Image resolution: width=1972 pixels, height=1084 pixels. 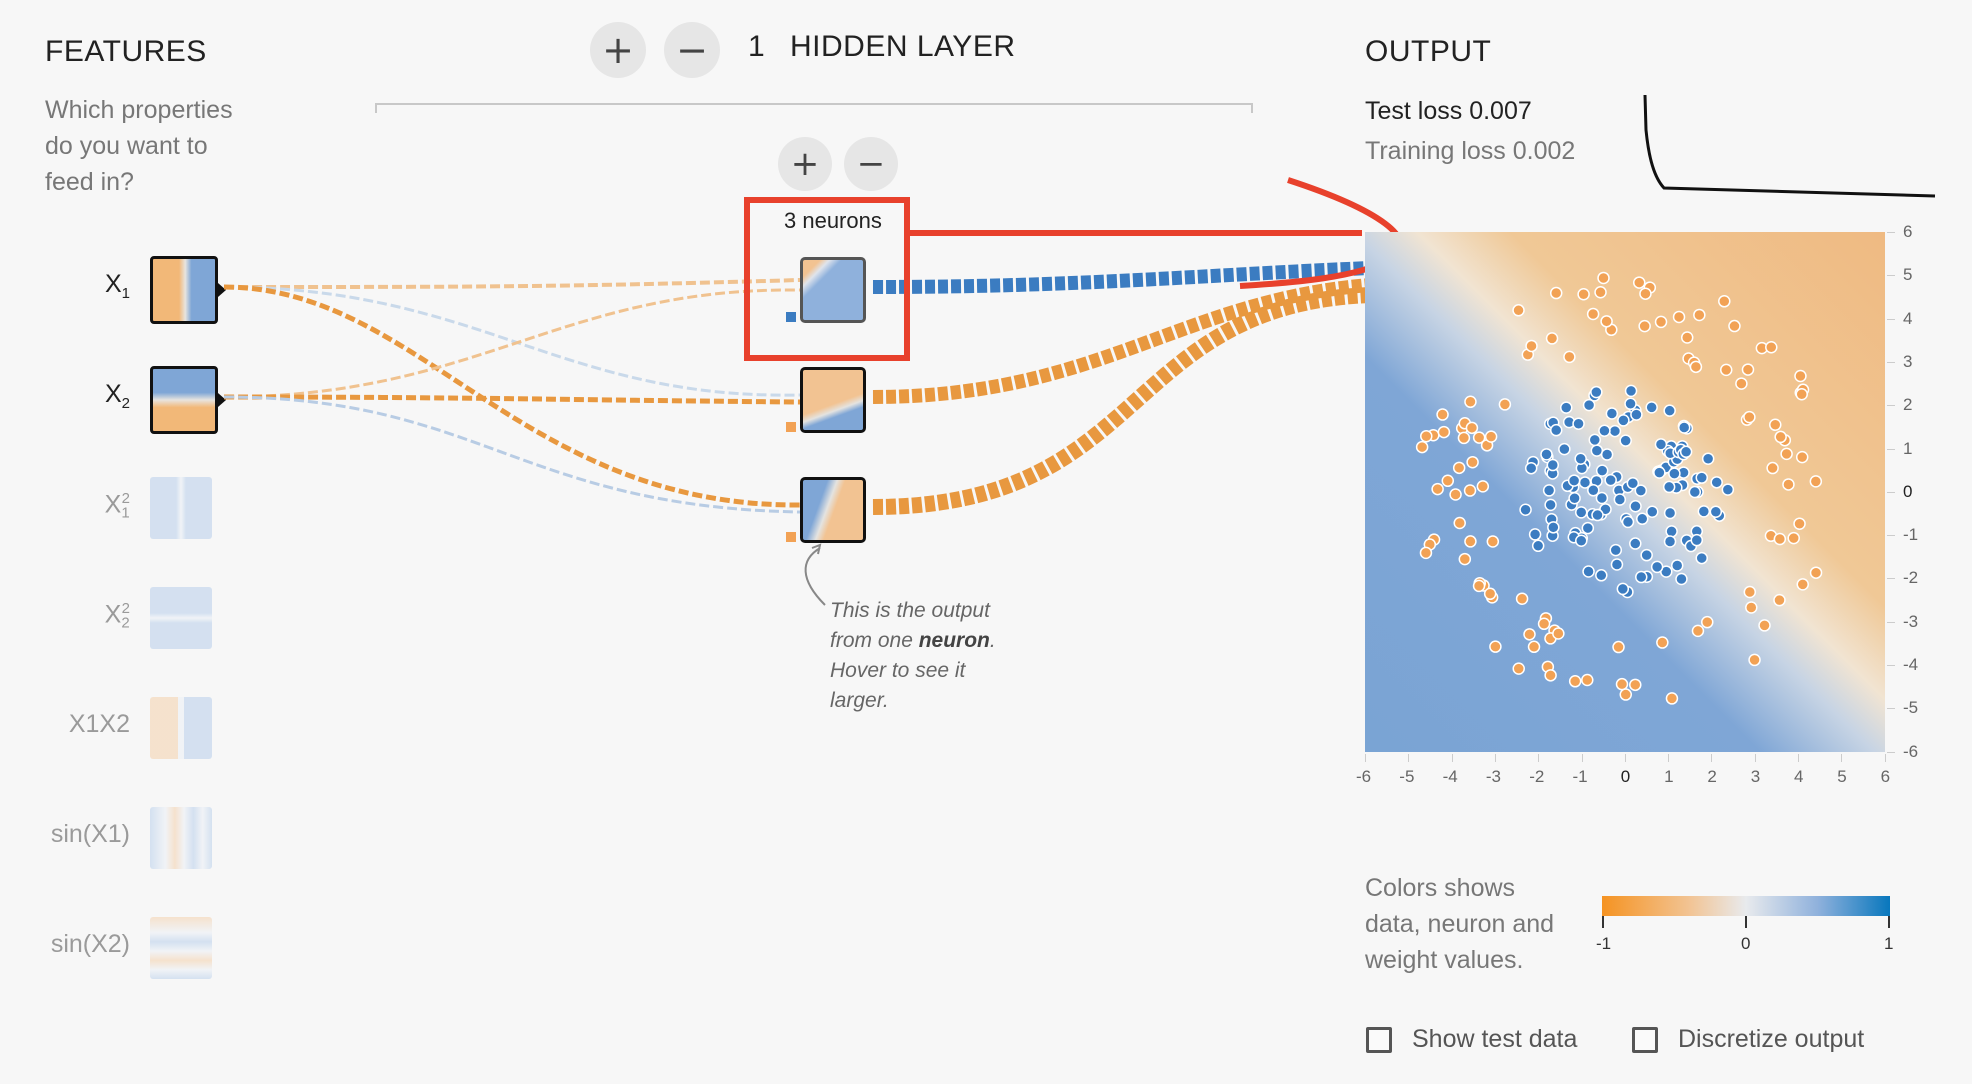 I want to click on discretize-output-label: Discretize output, so click(x=1771, y=1039).